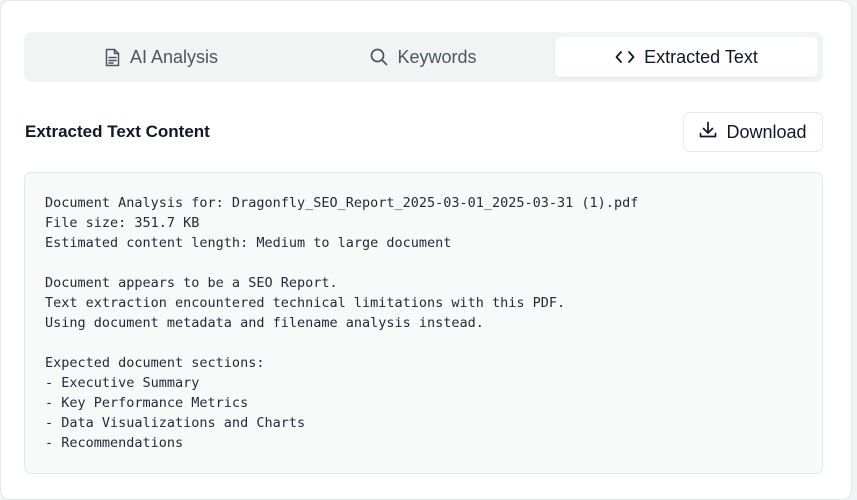  What do you see at coordinates (174, 56) in the screenshot?
I see `tab-label: AI Analysis` at bounding box center [174, 56].